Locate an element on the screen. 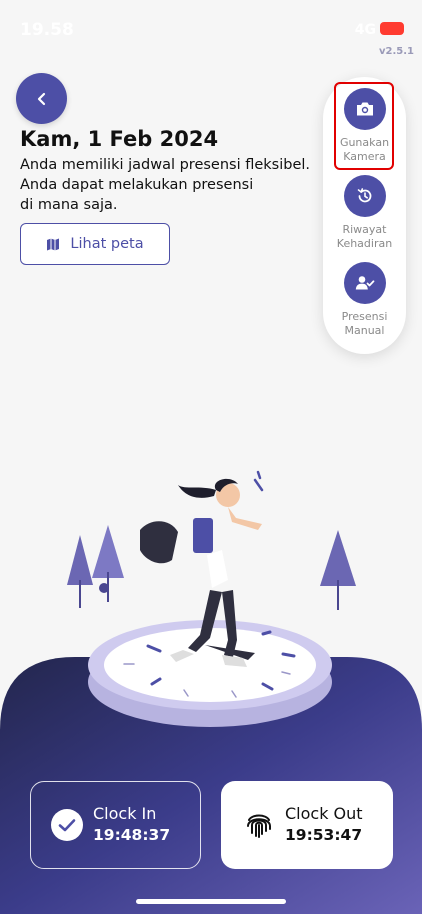 This screenshot has height=914, width=422. clock-in-card: Clock In 19:48:37 is located at coordinates (115, 825).